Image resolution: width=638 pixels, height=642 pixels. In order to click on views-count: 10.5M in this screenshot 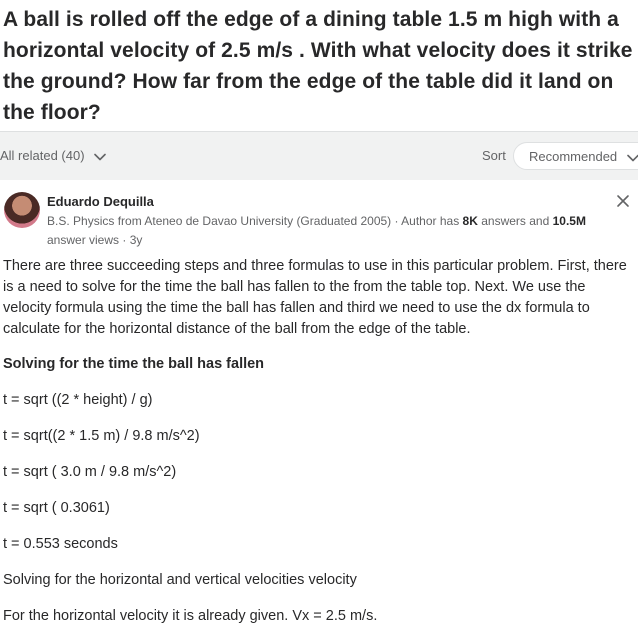, I will do `click(569, 221)`.